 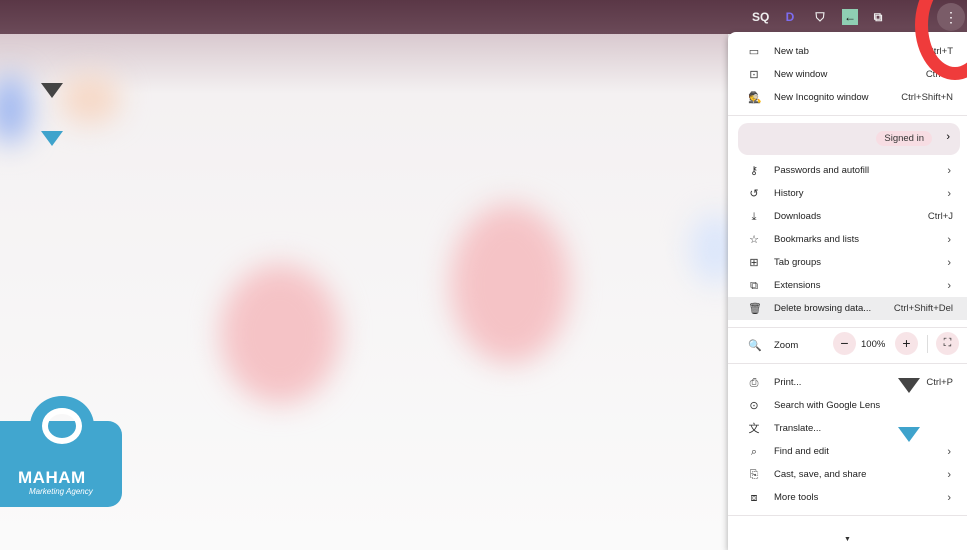 What do you see at coordinates (786, 345) in the screenshot?
I see `zoom-label: Zoom` at bounding box center [786, 345].